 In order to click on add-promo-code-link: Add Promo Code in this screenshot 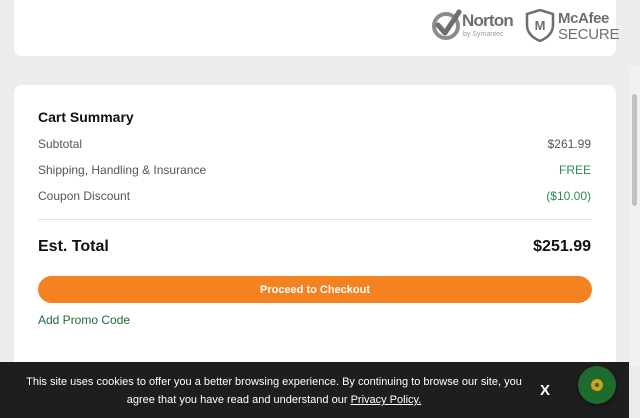, I will do `click(84, 320)`.